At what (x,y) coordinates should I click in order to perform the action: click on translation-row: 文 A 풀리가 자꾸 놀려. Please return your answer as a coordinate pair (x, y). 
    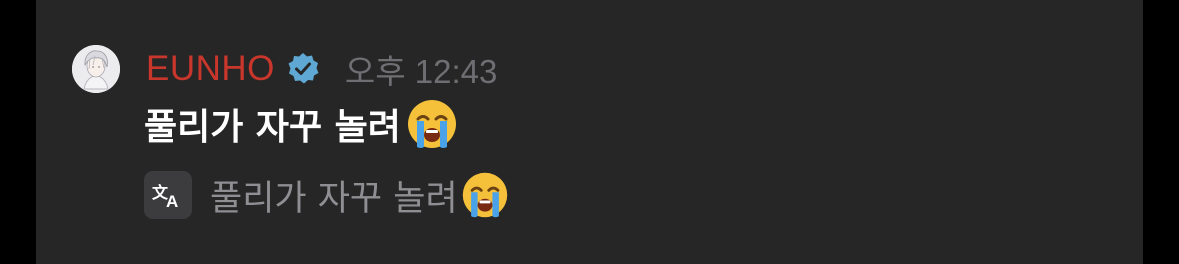
    Looking at the image, I should click on (327, 195).